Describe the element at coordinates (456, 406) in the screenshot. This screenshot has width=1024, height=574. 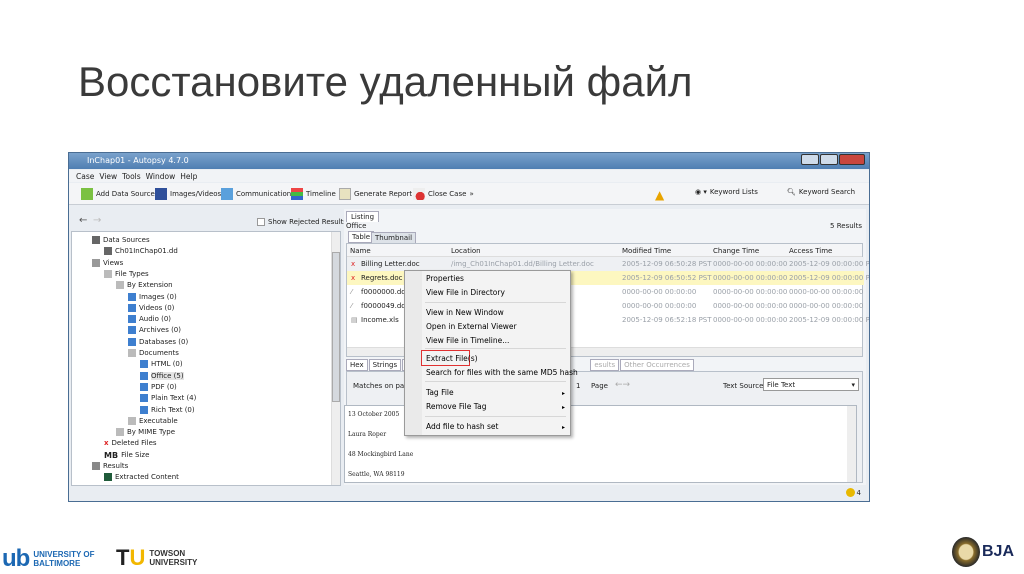
I see `menu-remove-tag: Remove File Tag` at that location.